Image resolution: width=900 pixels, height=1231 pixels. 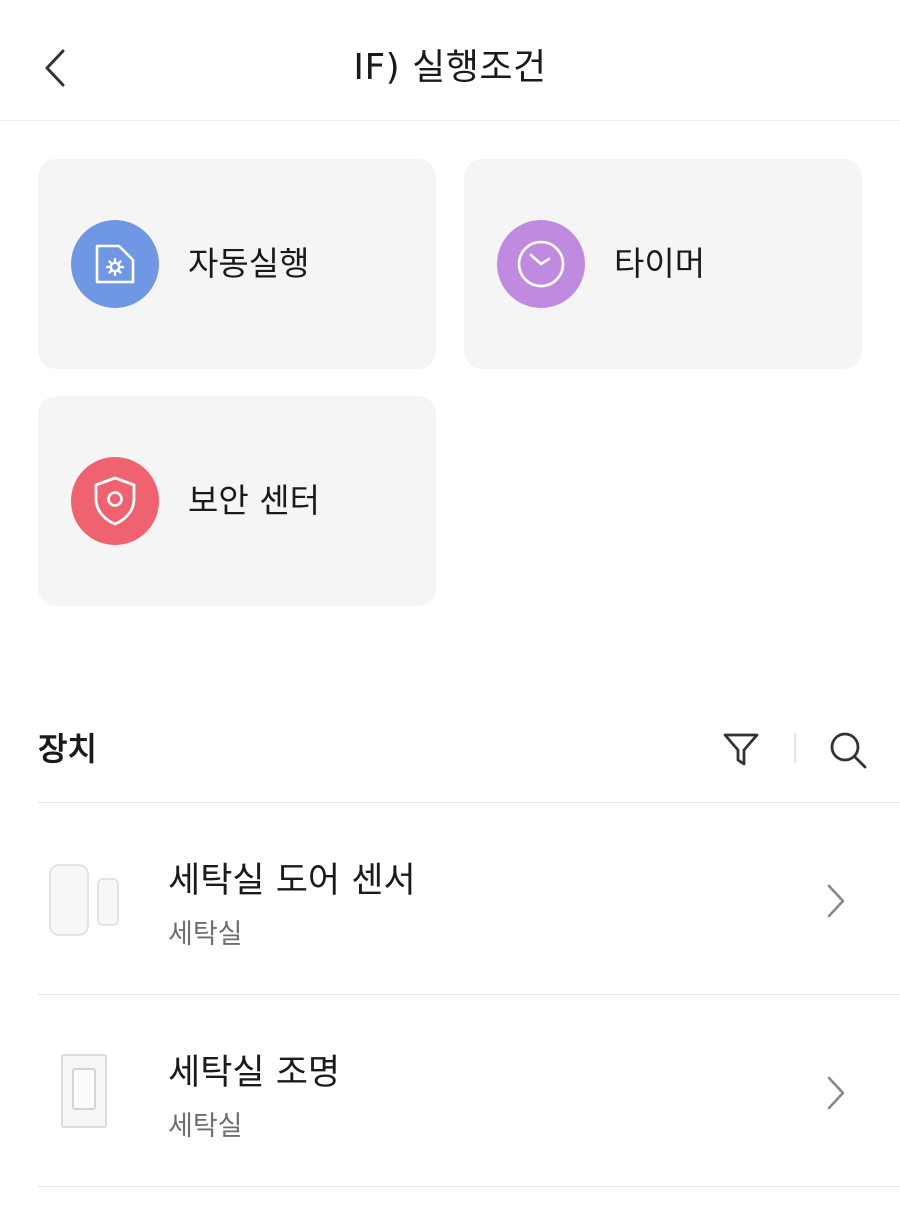 I want to click on automation-label: 자동실행, so click(x=249, y=263).